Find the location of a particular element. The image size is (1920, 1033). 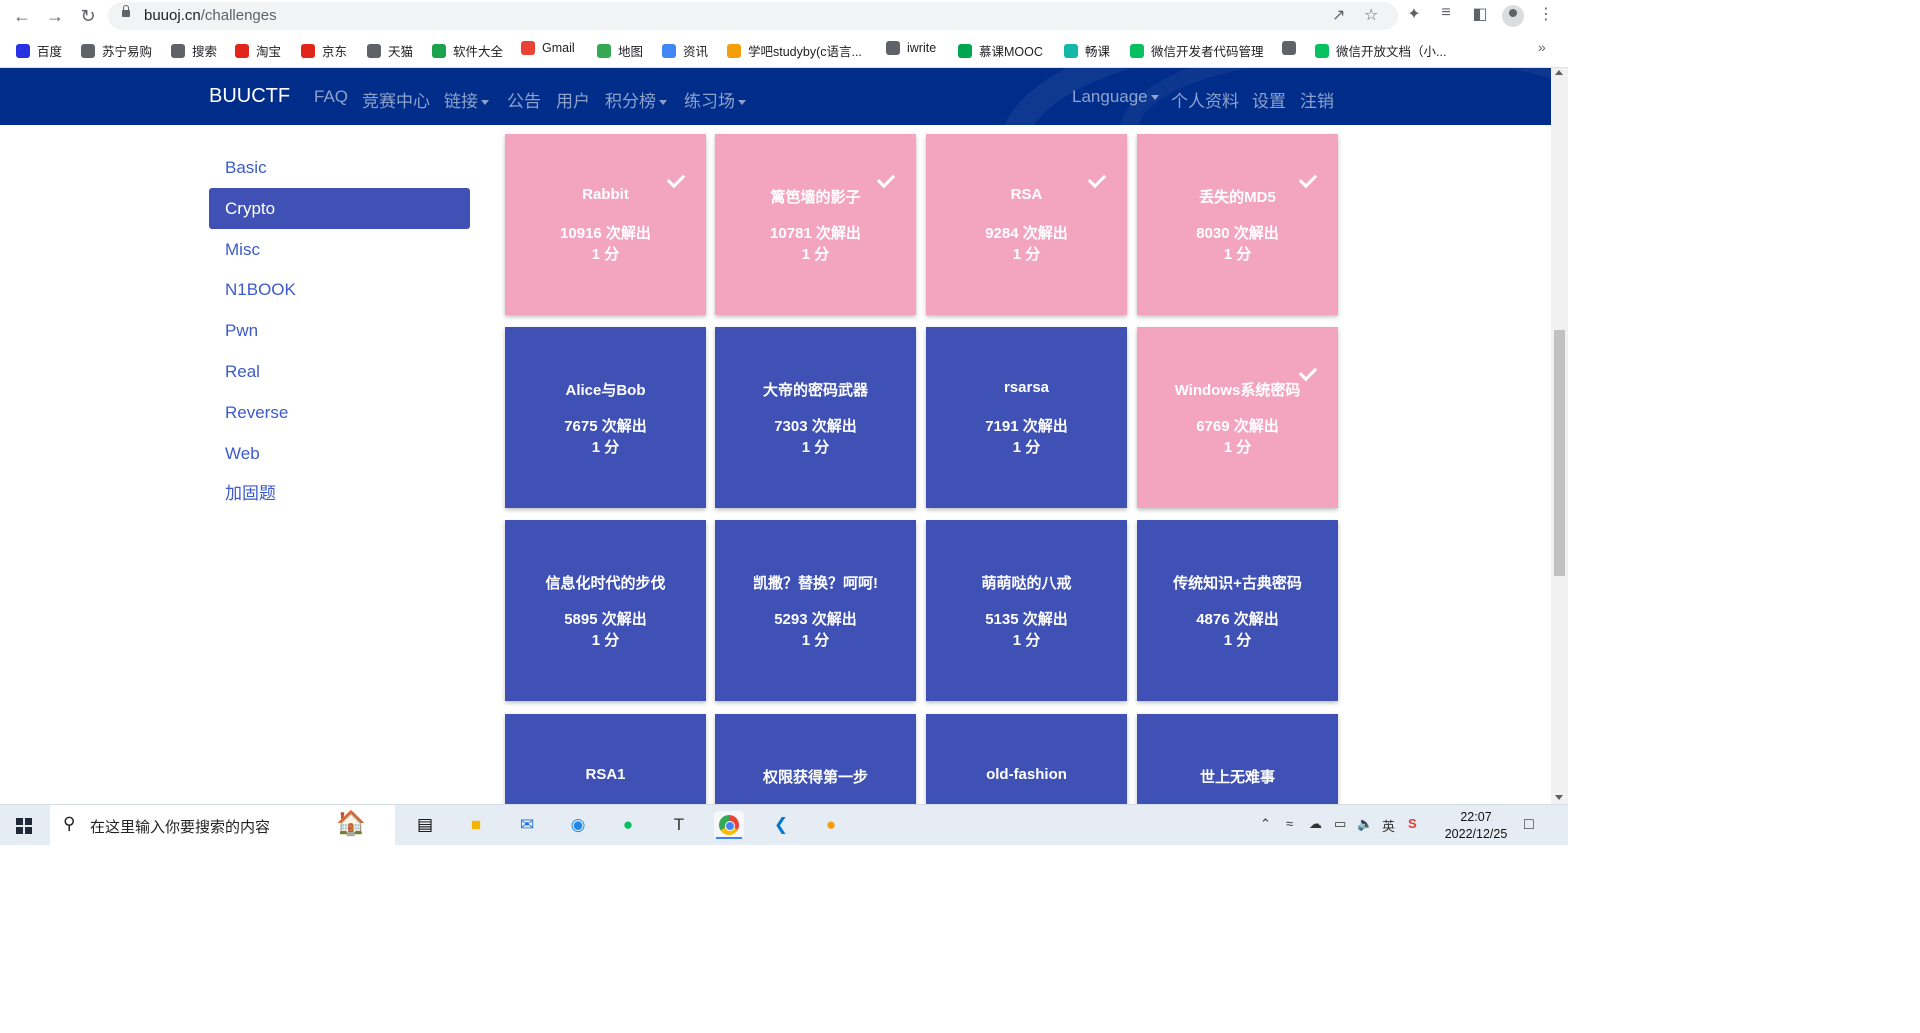

bookmark-item: 天猫 is located at coordinates (390, 50).